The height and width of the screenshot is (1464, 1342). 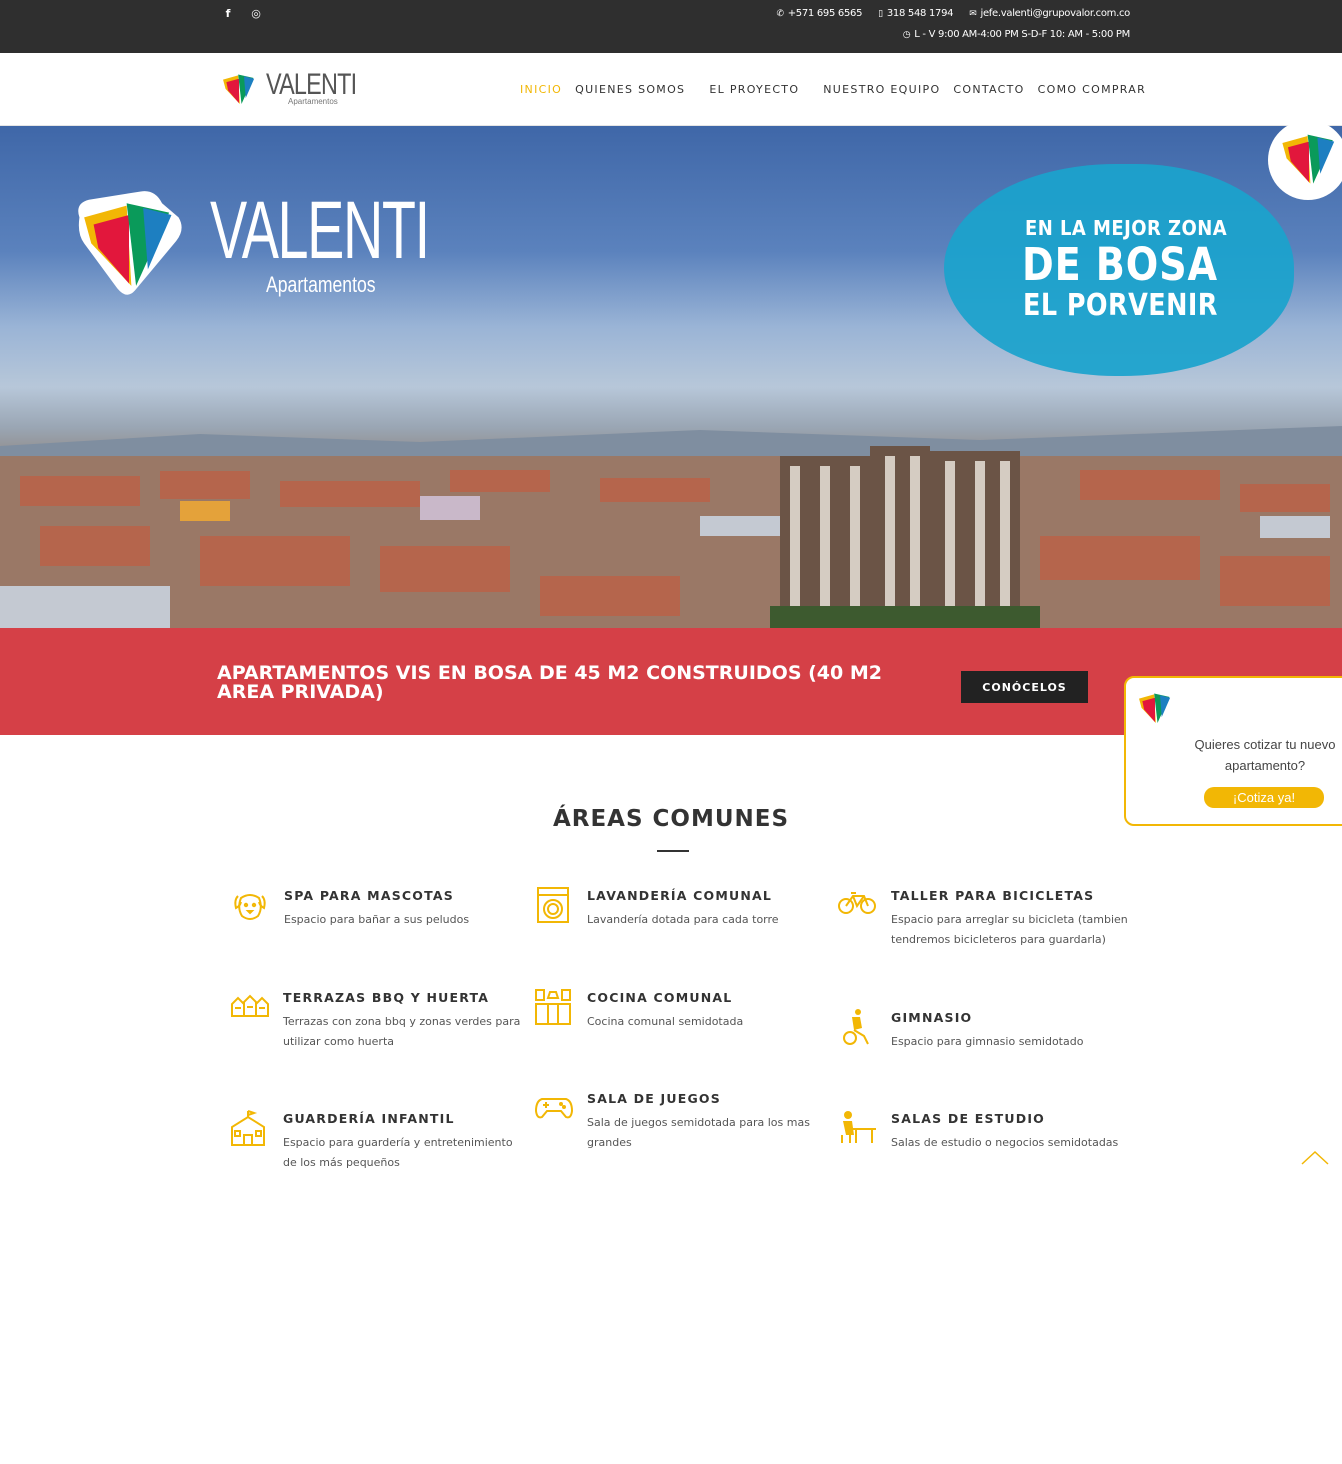 I want to click on corner-logo-icon, so click(x=1308, y=159).